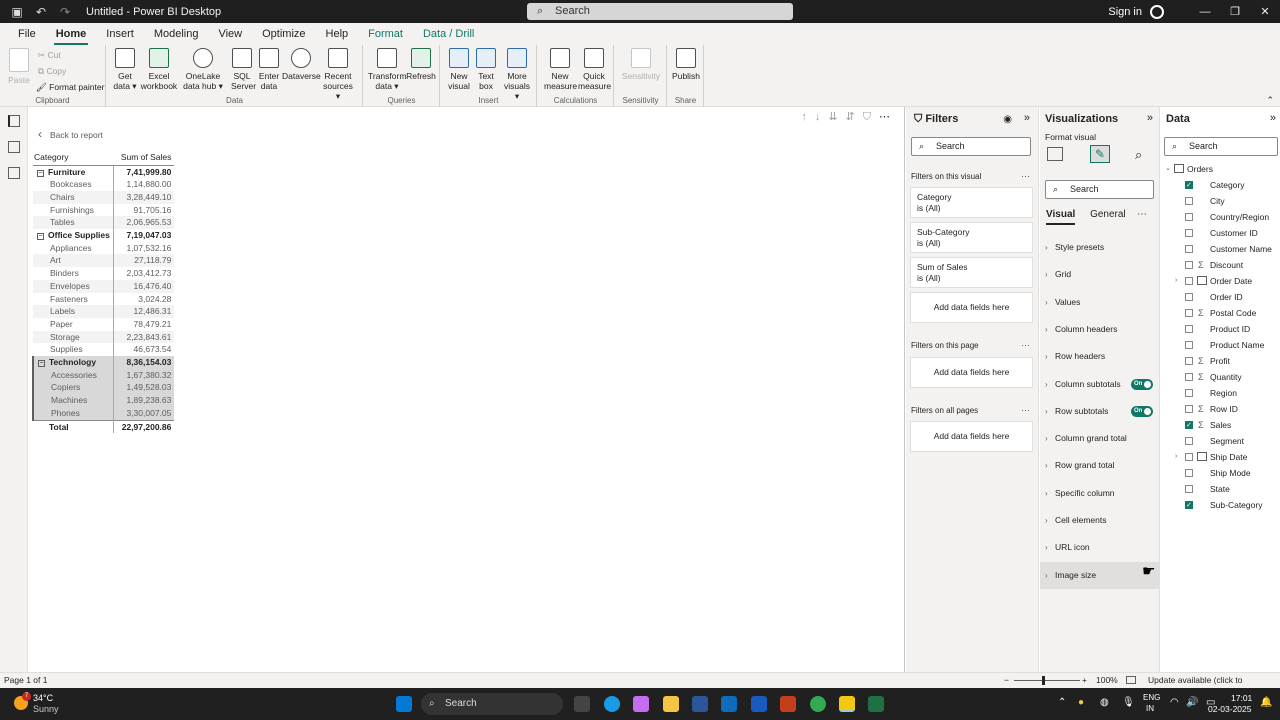 This screenshot has width=1280, height=720. I want to click on field-customer-id: Customer ID, so click(1220, 233).